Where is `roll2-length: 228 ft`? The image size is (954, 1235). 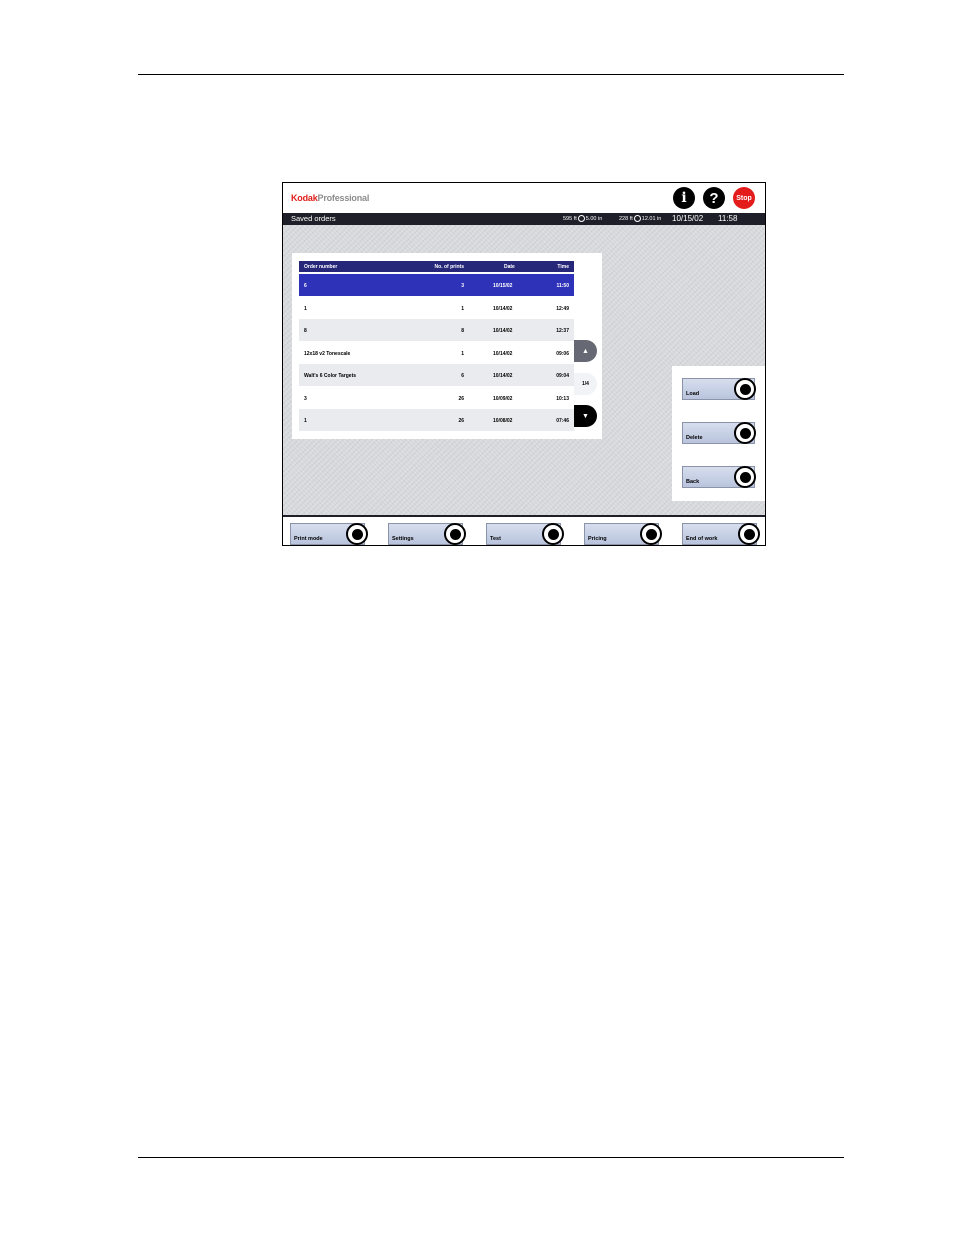
roll2-length: 228 ft is located at coordinates (626, 218).